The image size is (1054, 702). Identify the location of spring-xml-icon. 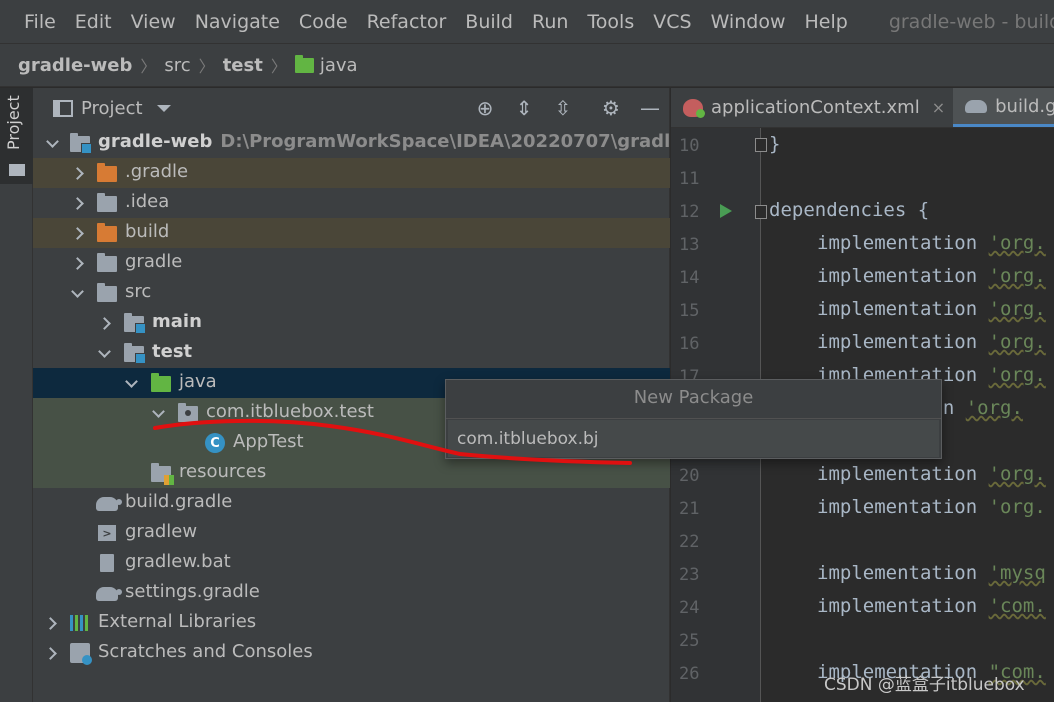
(694, 108).